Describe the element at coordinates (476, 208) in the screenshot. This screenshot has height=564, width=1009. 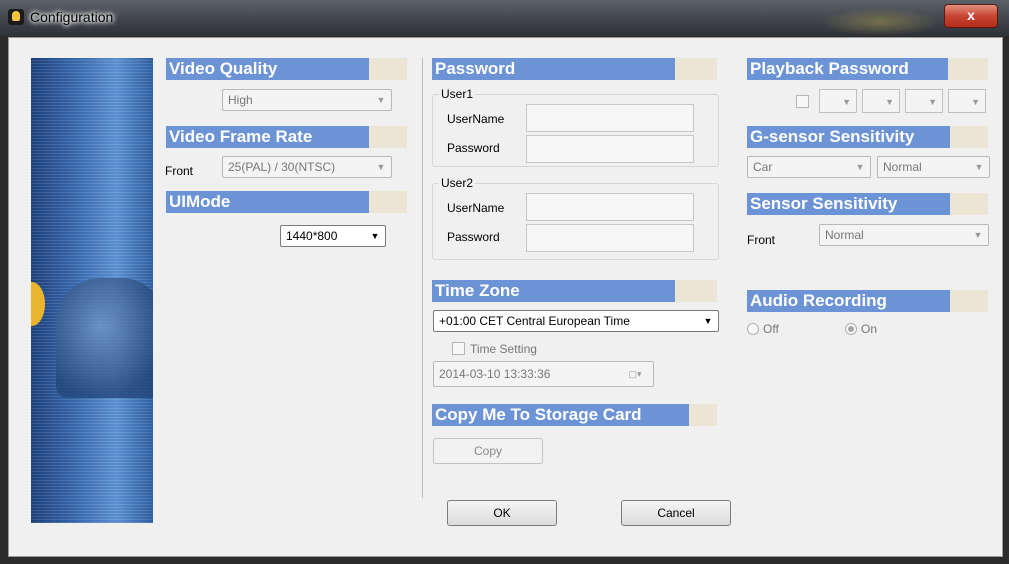
I see `user2-username-label: UserName` at that location.